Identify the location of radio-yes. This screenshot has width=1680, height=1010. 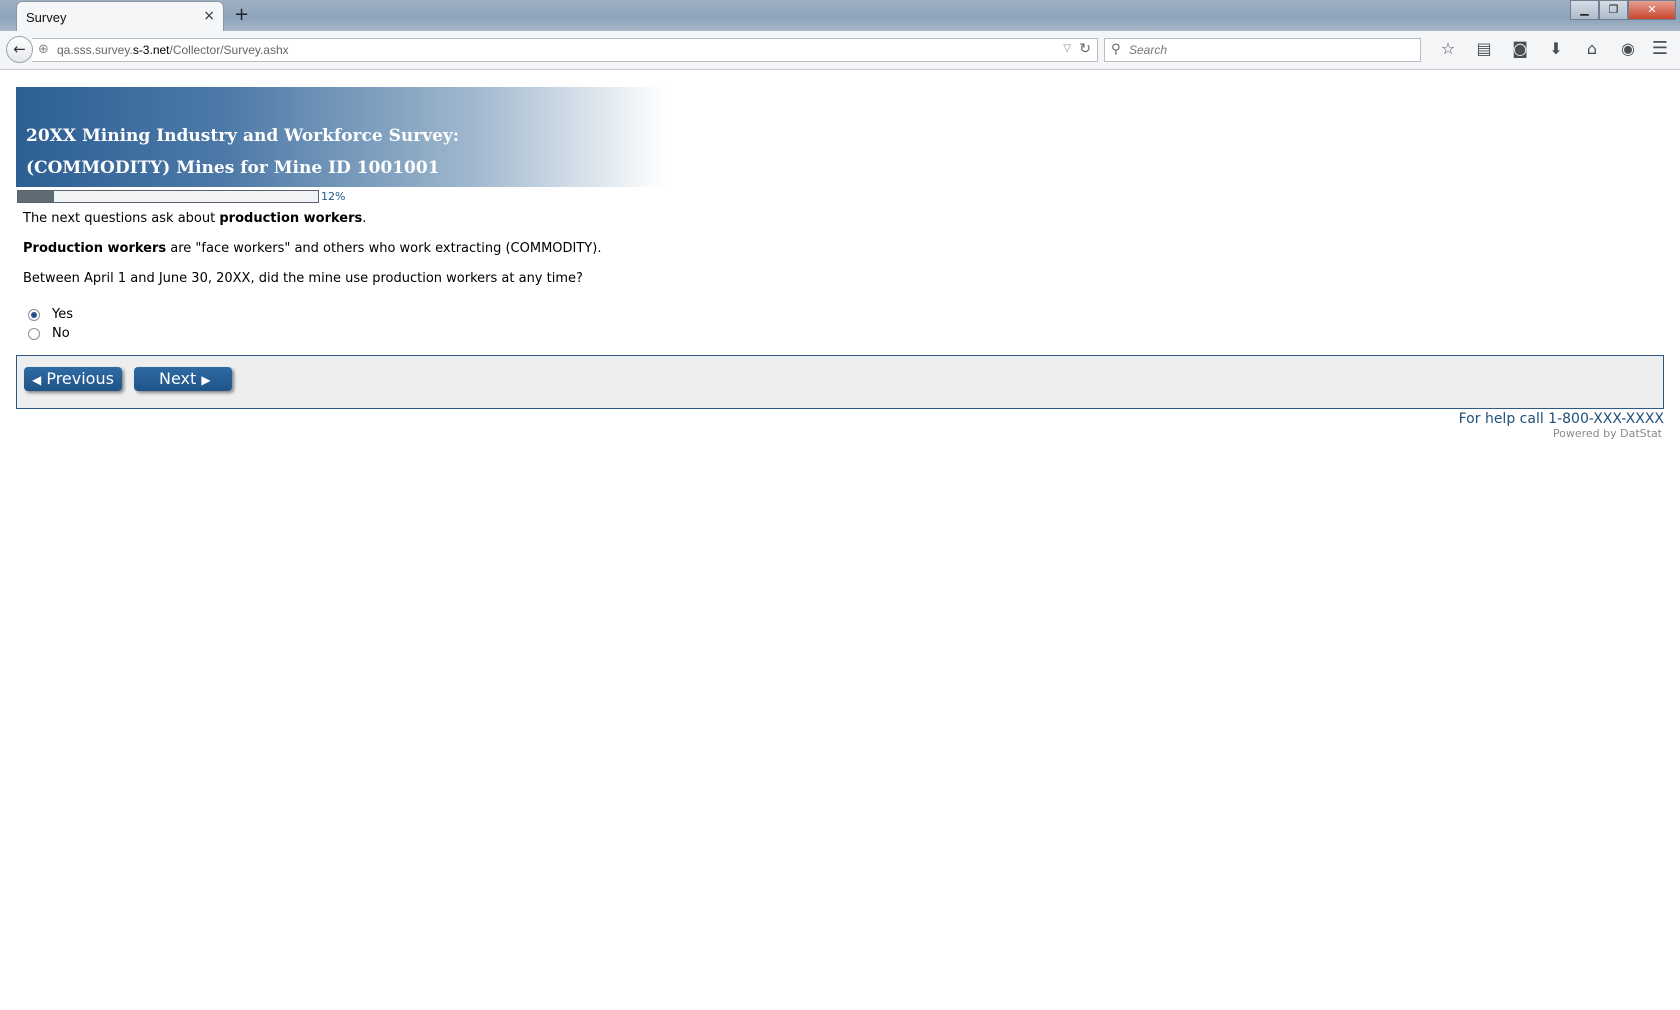
(34, 314).